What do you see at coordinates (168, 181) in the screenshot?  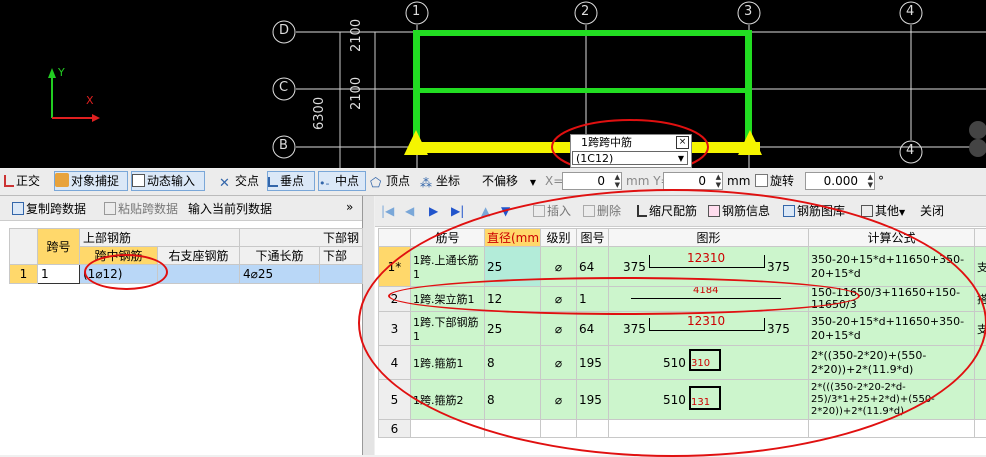 I see `dynamic-input-button: 动态输入` at bounding box center [168, 181].